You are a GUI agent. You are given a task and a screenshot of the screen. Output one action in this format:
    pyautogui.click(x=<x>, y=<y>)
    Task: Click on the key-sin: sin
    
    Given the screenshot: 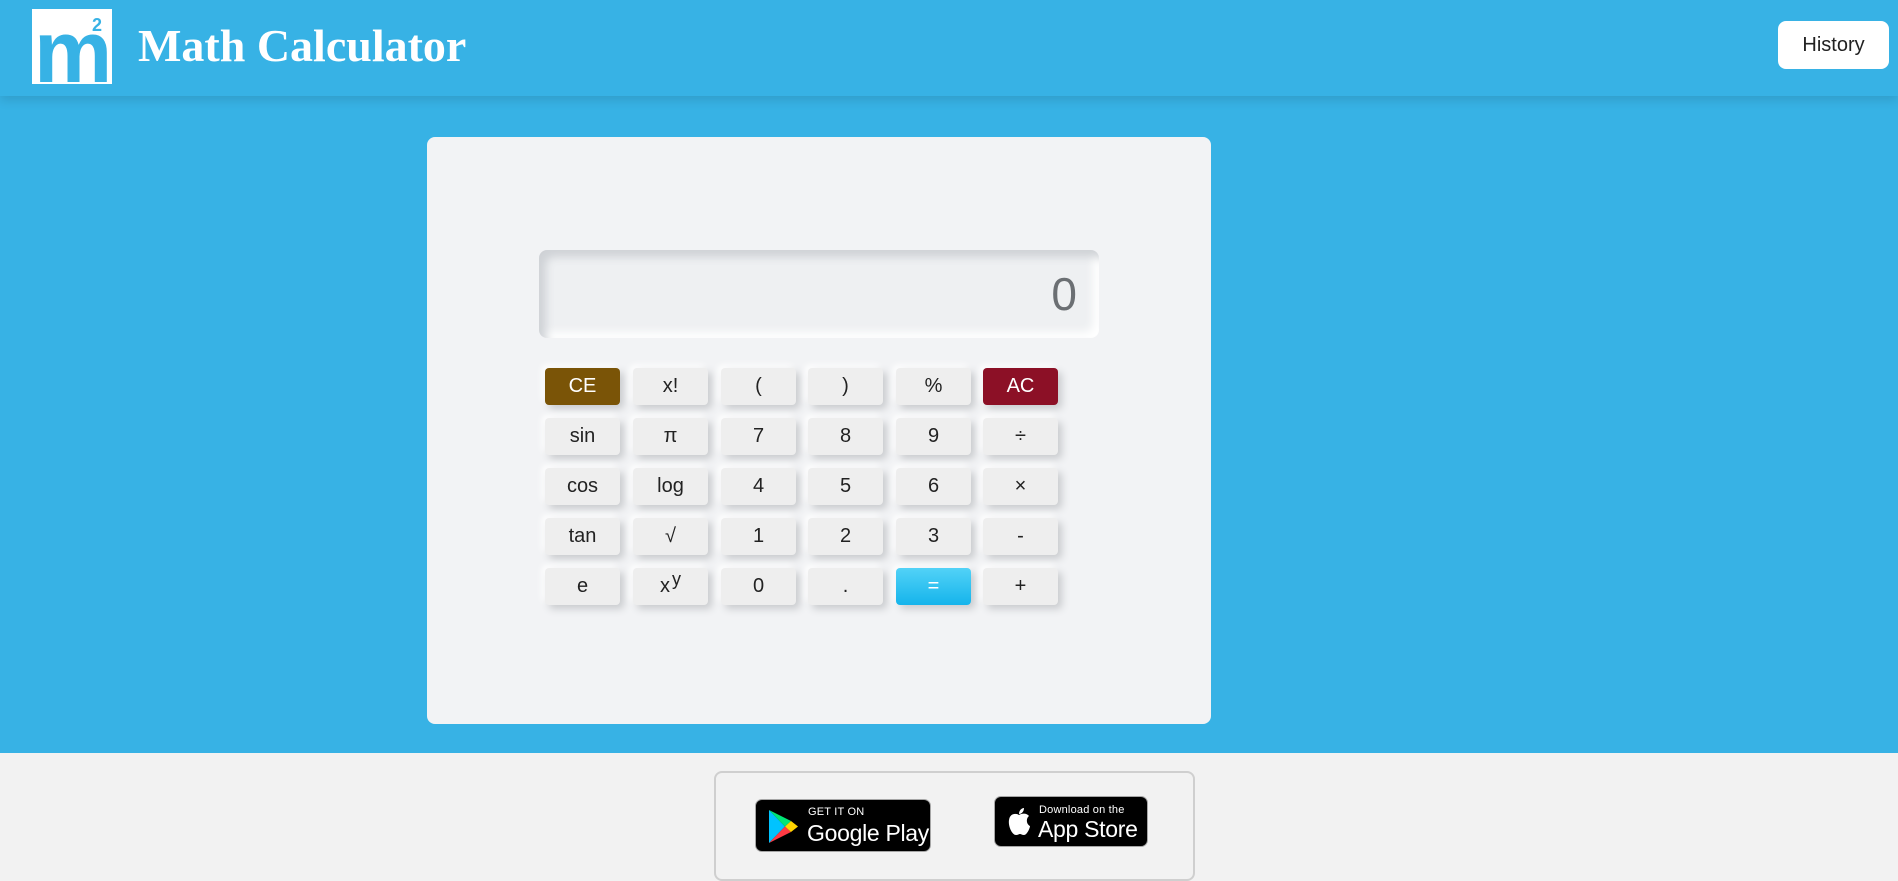 What is the action you would take?
    pyautogui.click(x=582, y=436)
    